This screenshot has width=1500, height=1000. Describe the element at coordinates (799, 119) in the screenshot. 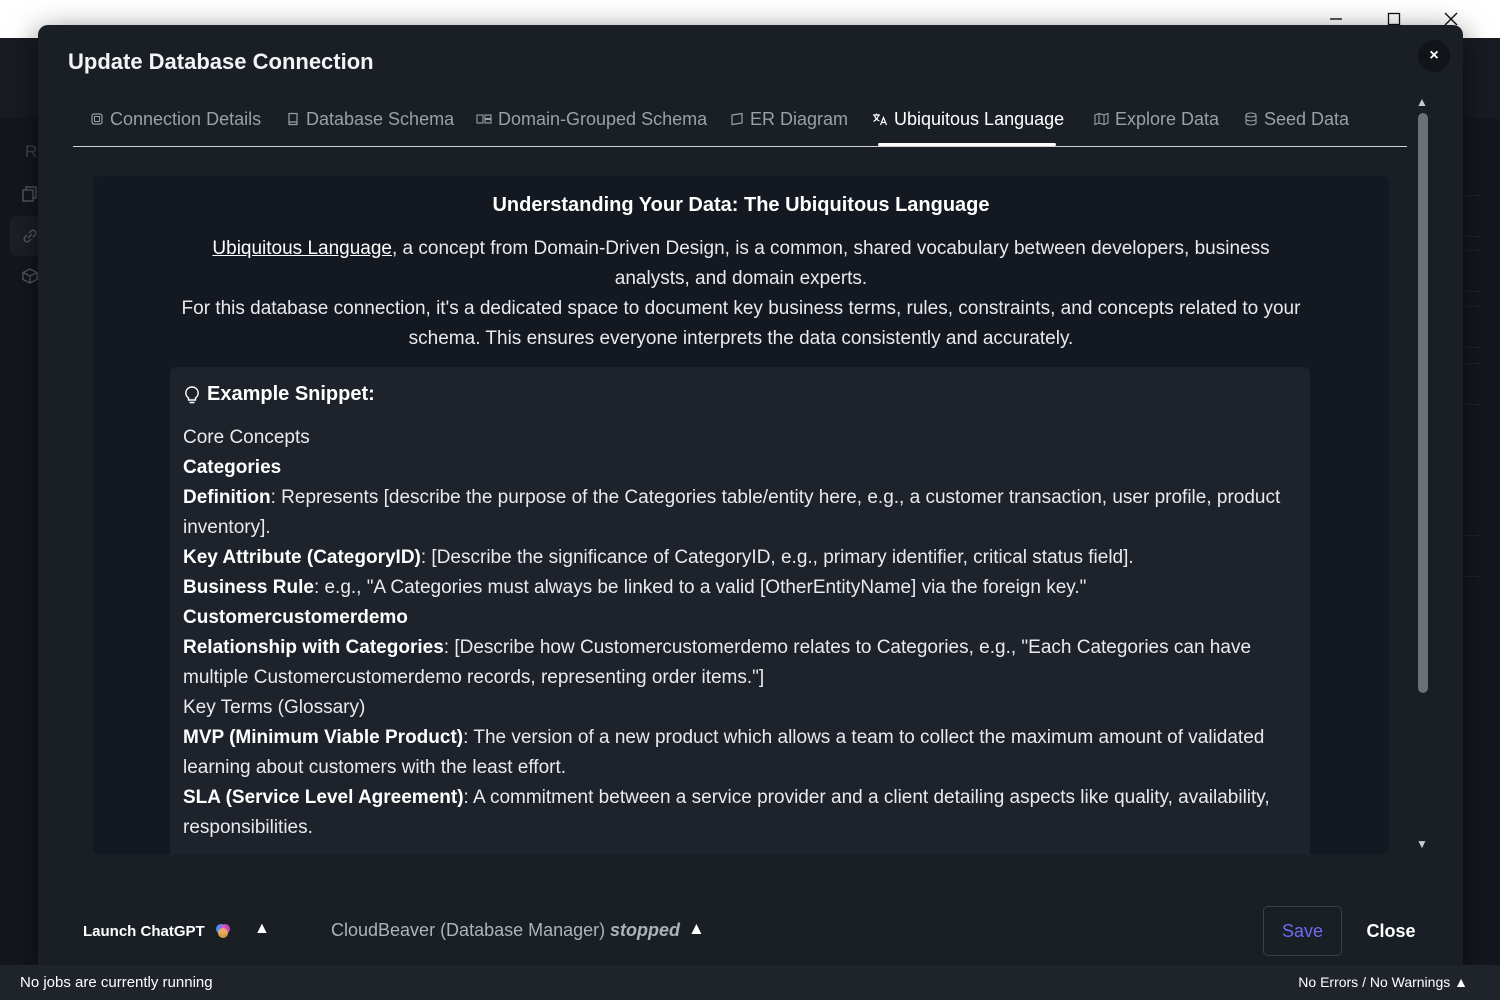

I see `tab-label: ER Diagram` at that location.